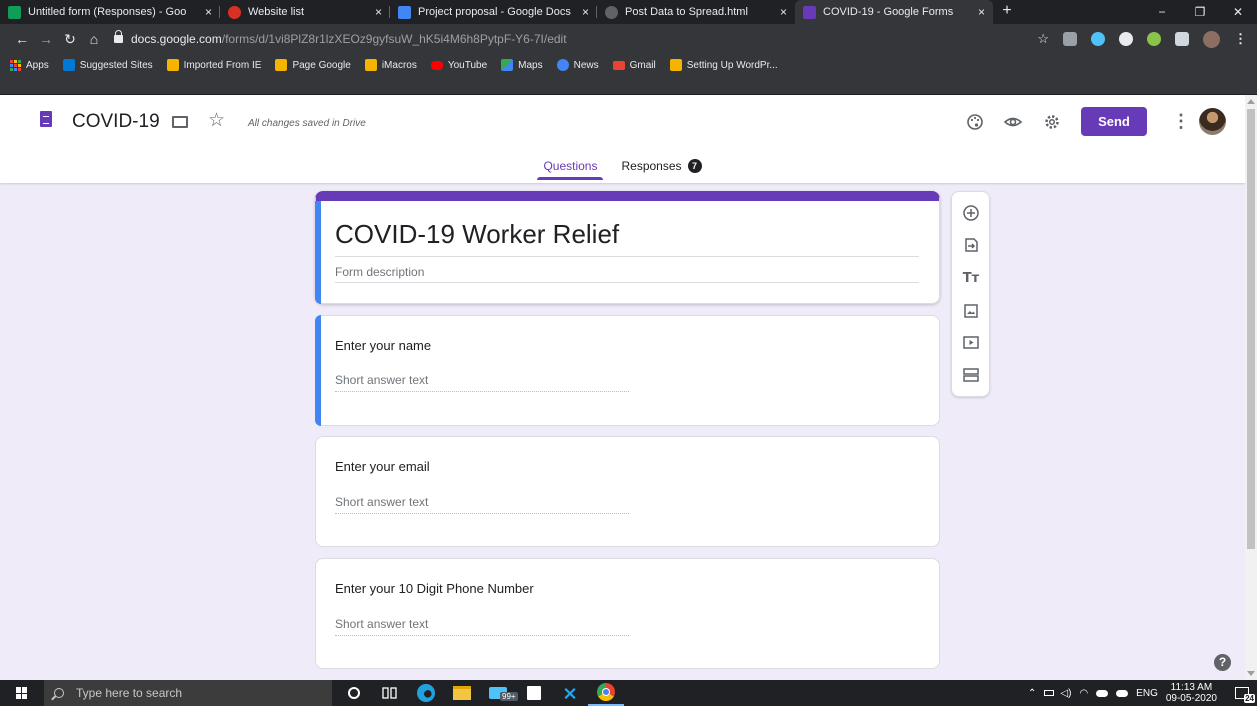  What do you see at coordinates (1049, 693) in the screenshot?
I see `battery-icon` at bounding box center [1049, 693].